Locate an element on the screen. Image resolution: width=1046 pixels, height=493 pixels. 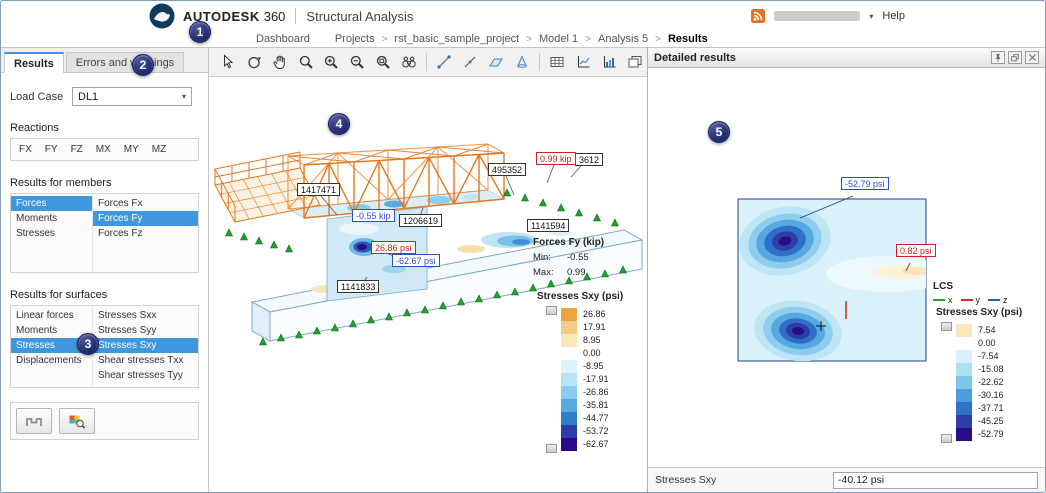
z-axis-line-icon is located at coordinates (994, 300).